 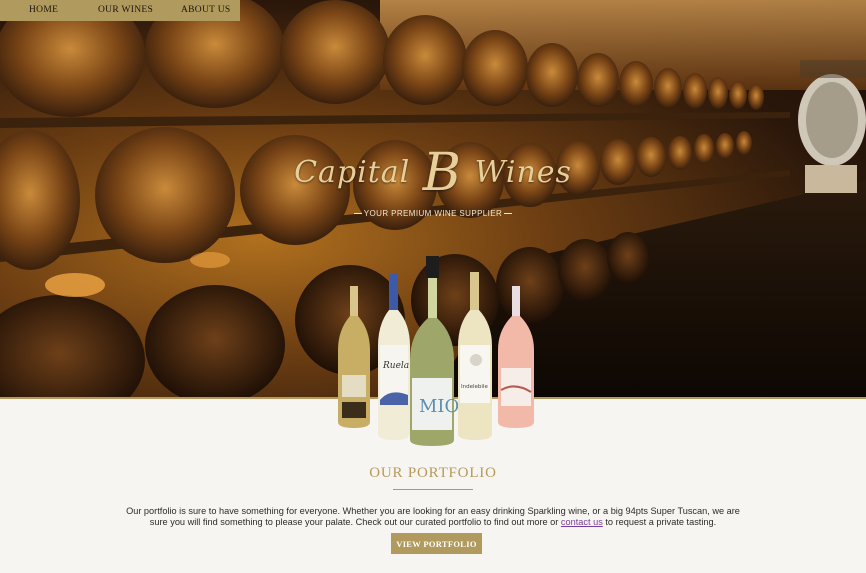 I want to click on nav-about-us: ABOUT US, so click(x=205, y=10).